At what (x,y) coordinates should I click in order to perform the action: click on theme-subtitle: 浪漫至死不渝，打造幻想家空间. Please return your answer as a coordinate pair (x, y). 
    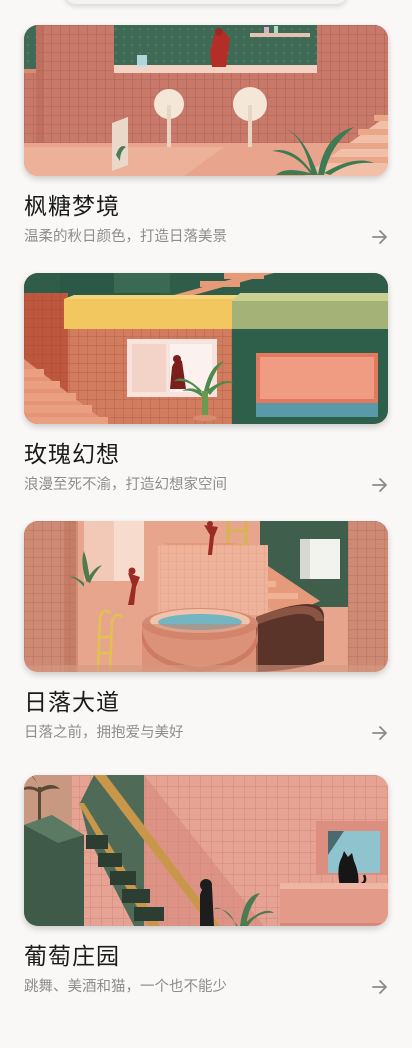
    Looking at the image, I should click on (125, 485).